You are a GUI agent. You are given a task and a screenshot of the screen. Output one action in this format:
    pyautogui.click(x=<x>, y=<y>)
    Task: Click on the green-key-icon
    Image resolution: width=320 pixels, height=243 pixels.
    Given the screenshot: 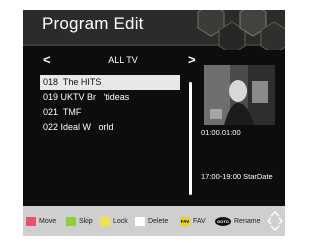 What is the action you would take?
    pyautogui.click(x=71, y=221)
    